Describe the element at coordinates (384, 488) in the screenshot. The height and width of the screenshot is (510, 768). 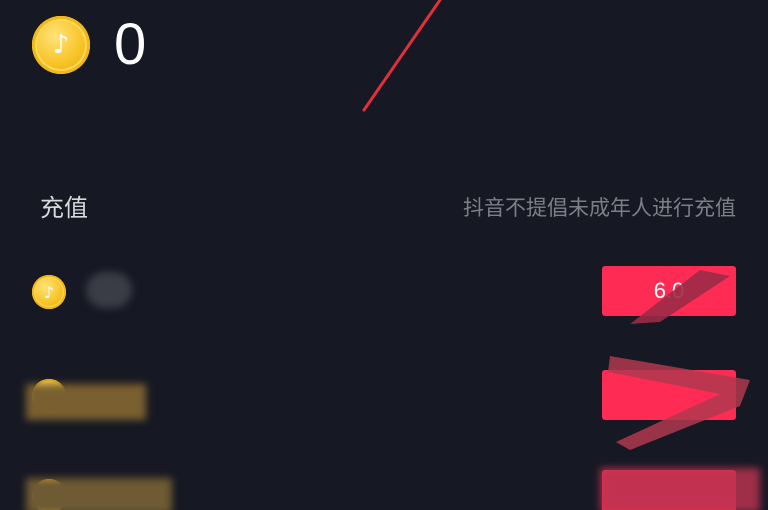
I see `recharge-option: ♪` at that location.